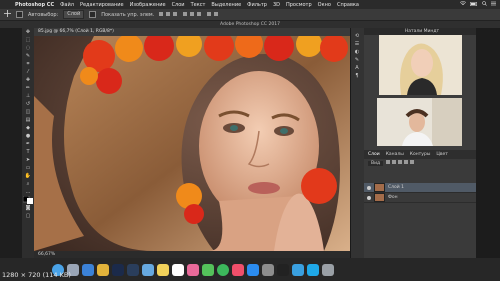  Describe the element at coordinates (103, 269) in the screenshot. I see `chrome-icon` at that location.